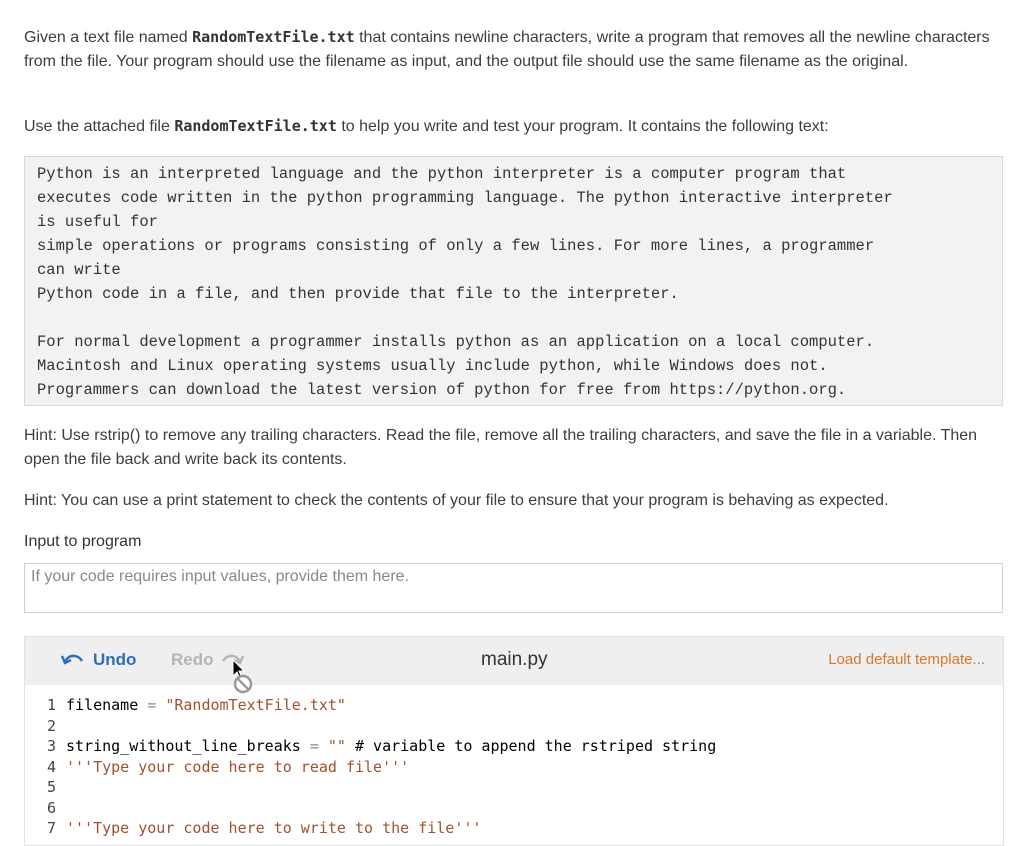 Image resolution: width=1024 pixels, height=846 pixels. Describe the element at coordinates (51, 828) in the screenshot. I see `line-number: 7` at that location.